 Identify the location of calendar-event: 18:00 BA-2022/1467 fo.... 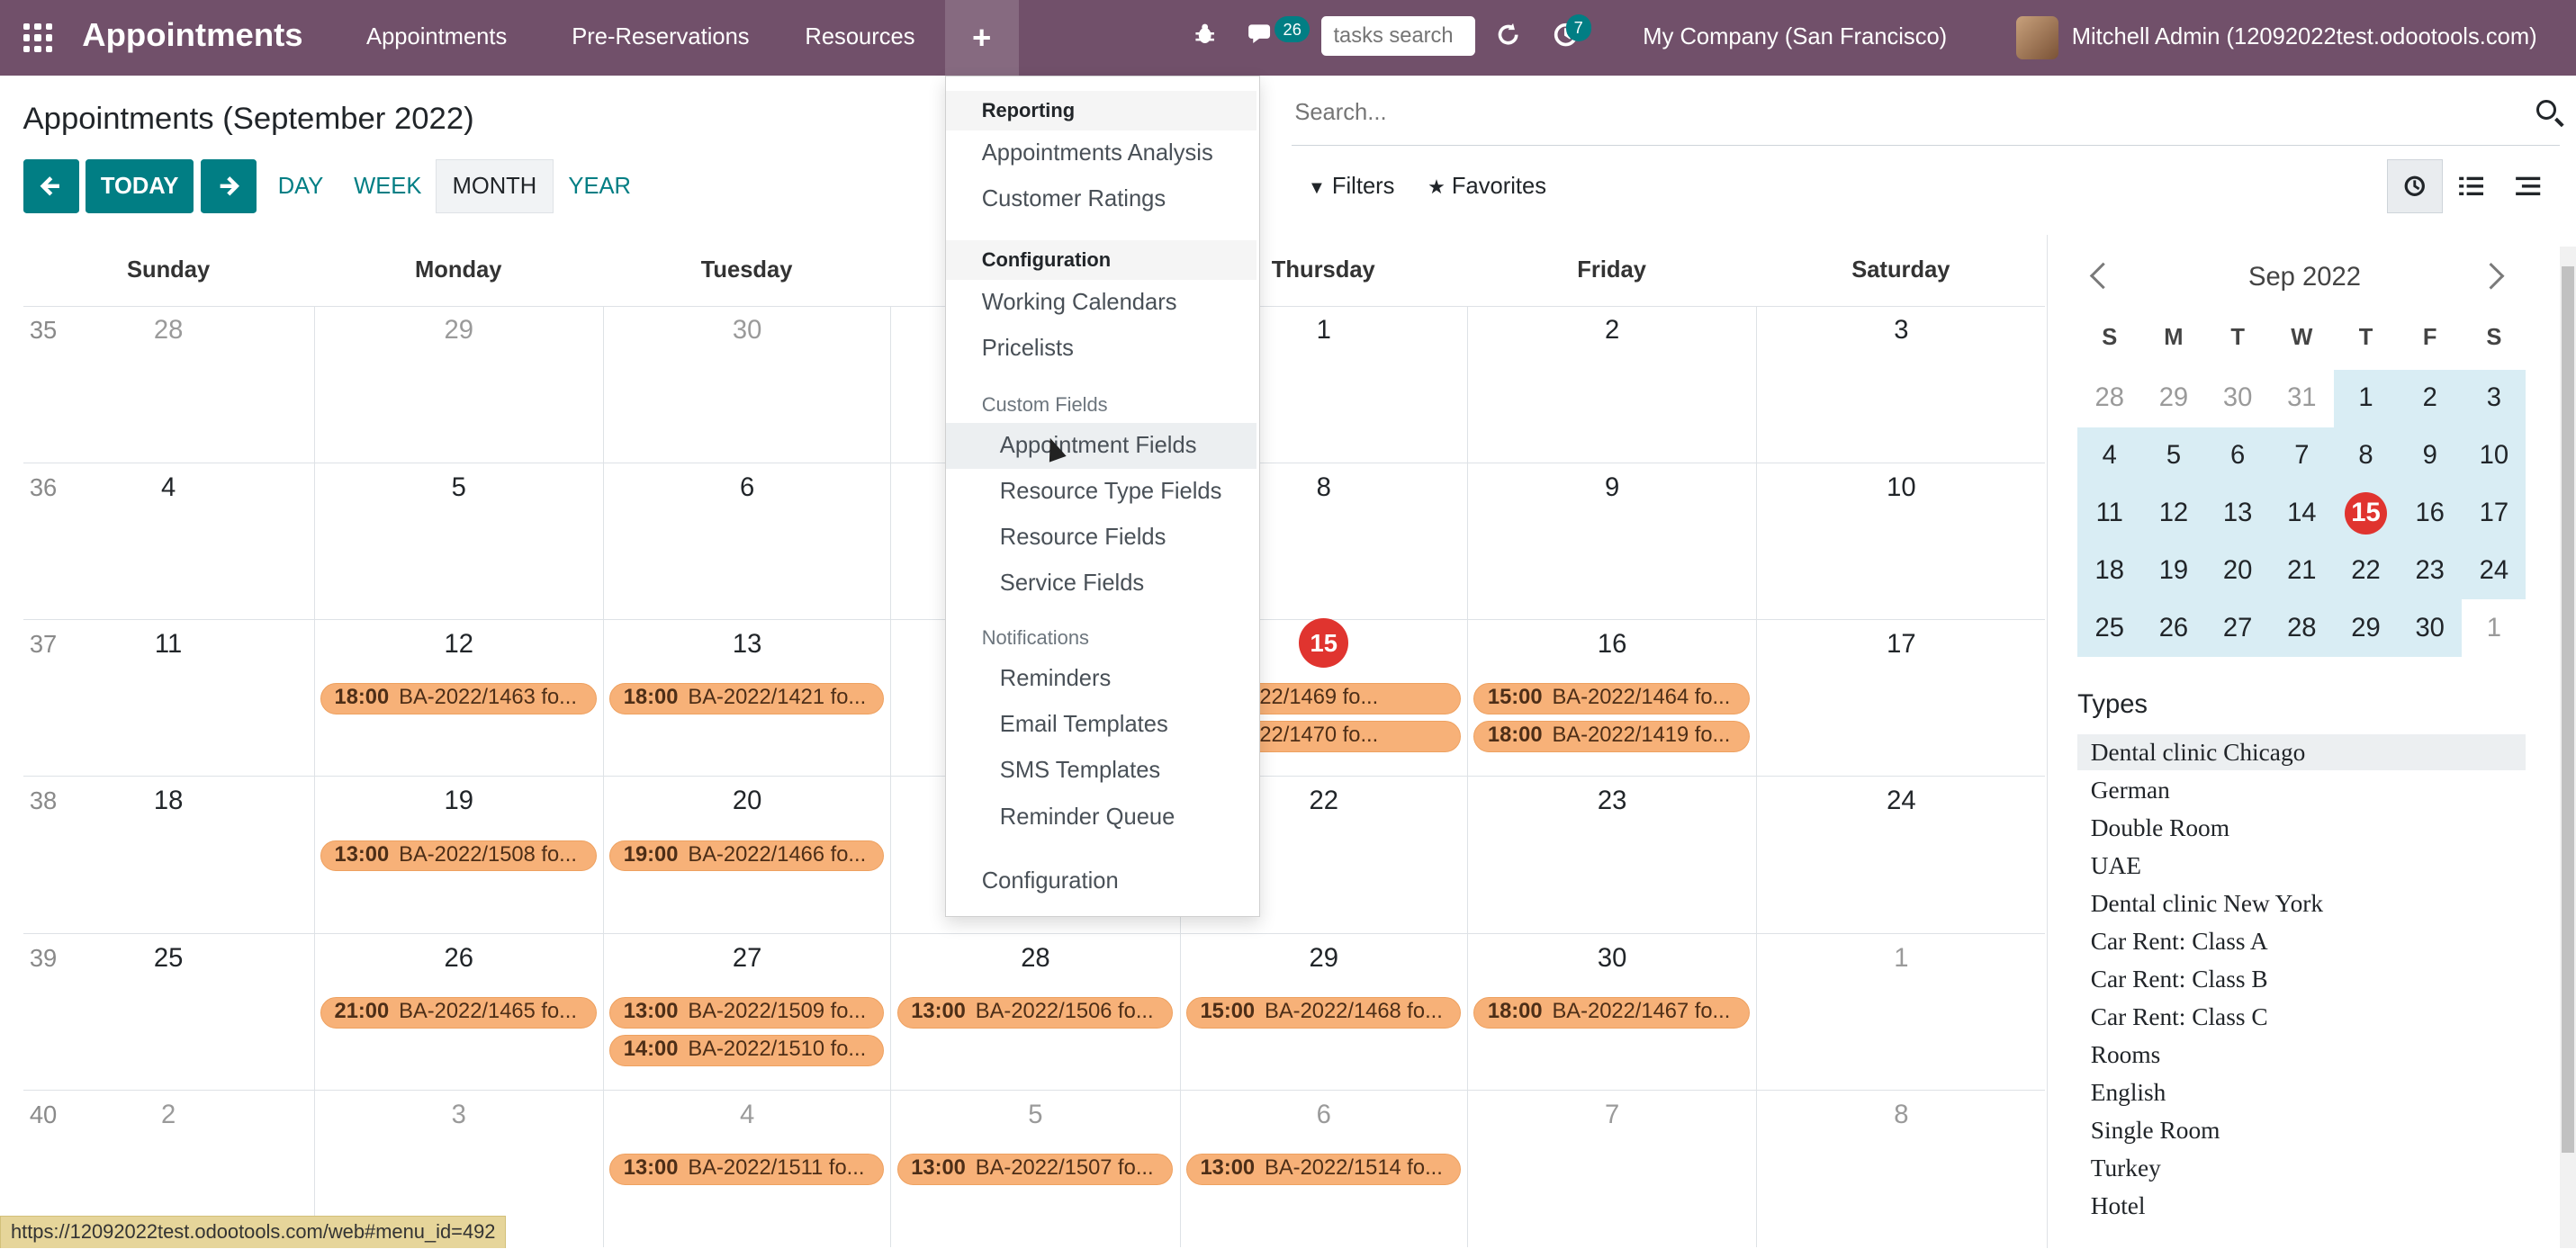
(1611, 1012).